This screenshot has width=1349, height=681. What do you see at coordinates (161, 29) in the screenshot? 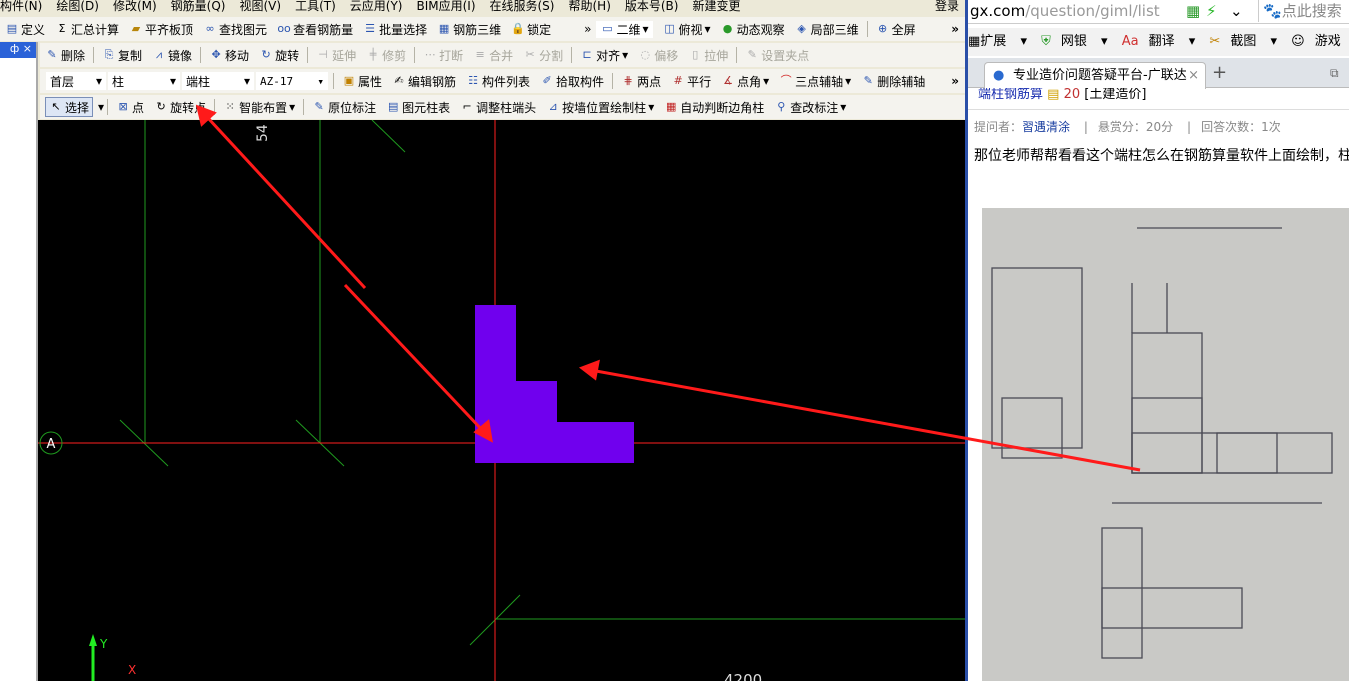
I see `align-slab-button: ▰ 平齐板顶` at bounding box center [161, 29].